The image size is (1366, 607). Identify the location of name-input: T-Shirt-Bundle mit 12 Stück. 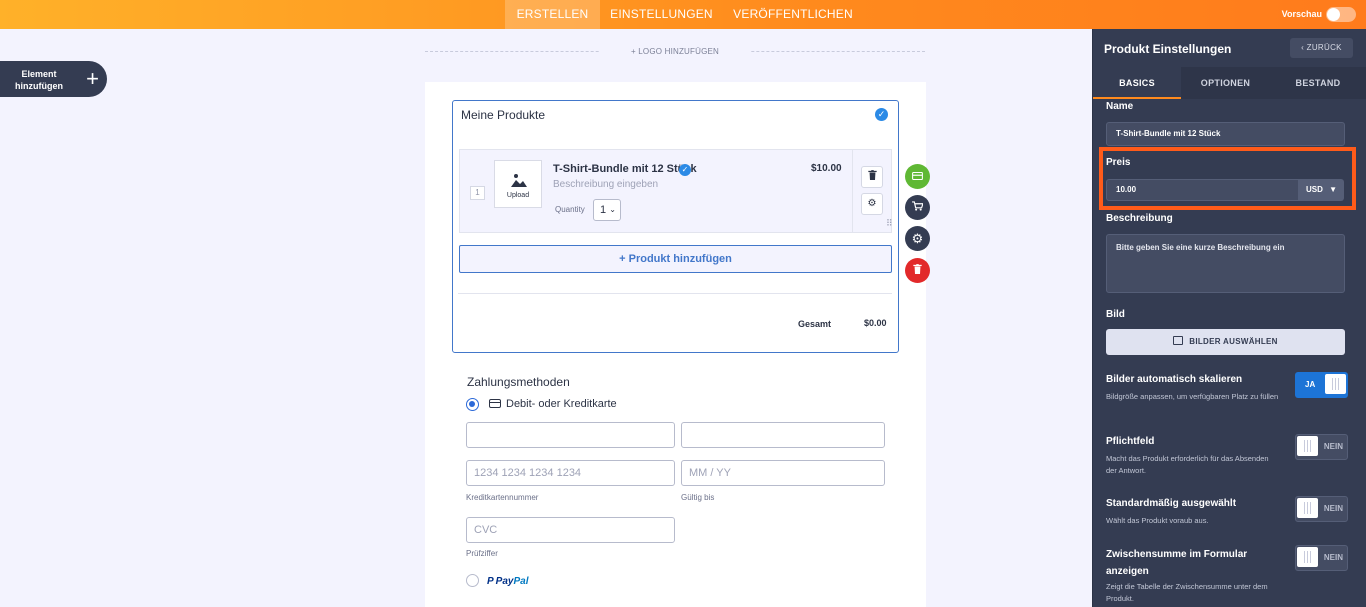
(1225, 134).